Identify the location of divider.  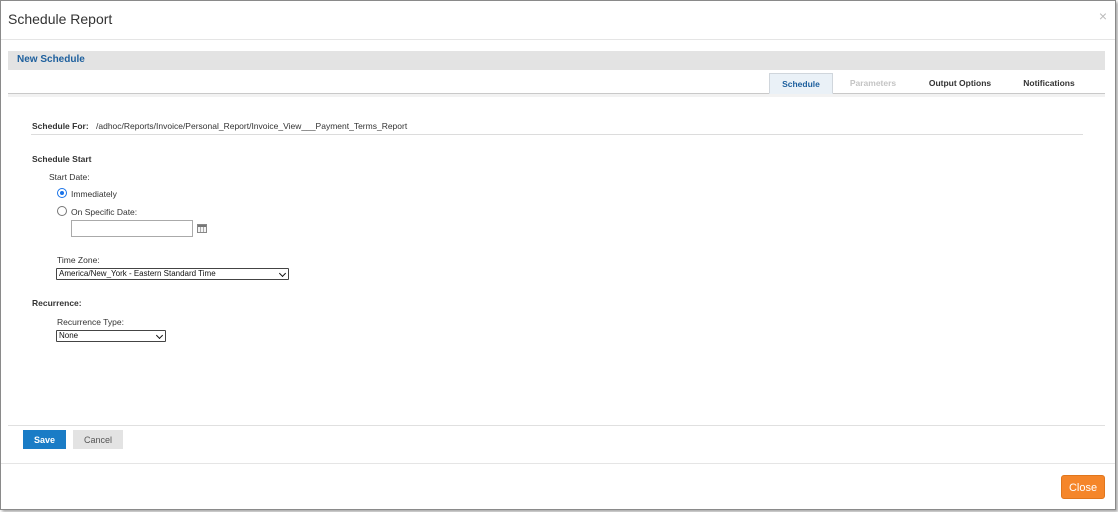
(557, 134).